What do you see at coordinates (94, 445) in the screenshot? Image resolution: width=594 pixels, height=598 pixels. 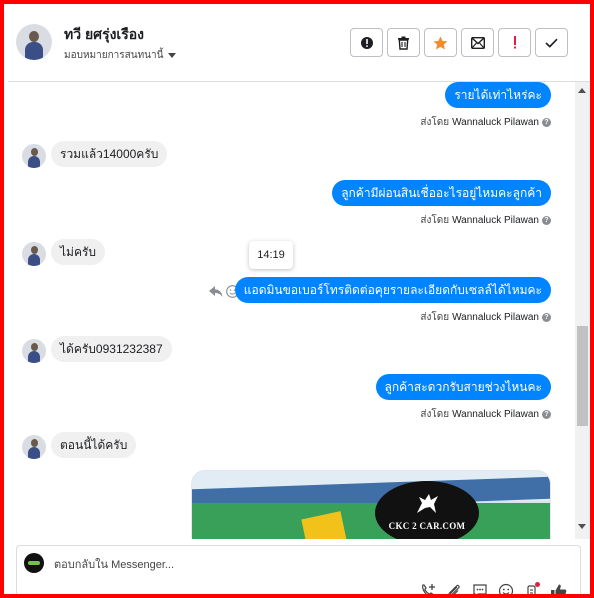 I see `incoming-message: ตอนนี้ได้ครับ` at bounding box center [94, 445].